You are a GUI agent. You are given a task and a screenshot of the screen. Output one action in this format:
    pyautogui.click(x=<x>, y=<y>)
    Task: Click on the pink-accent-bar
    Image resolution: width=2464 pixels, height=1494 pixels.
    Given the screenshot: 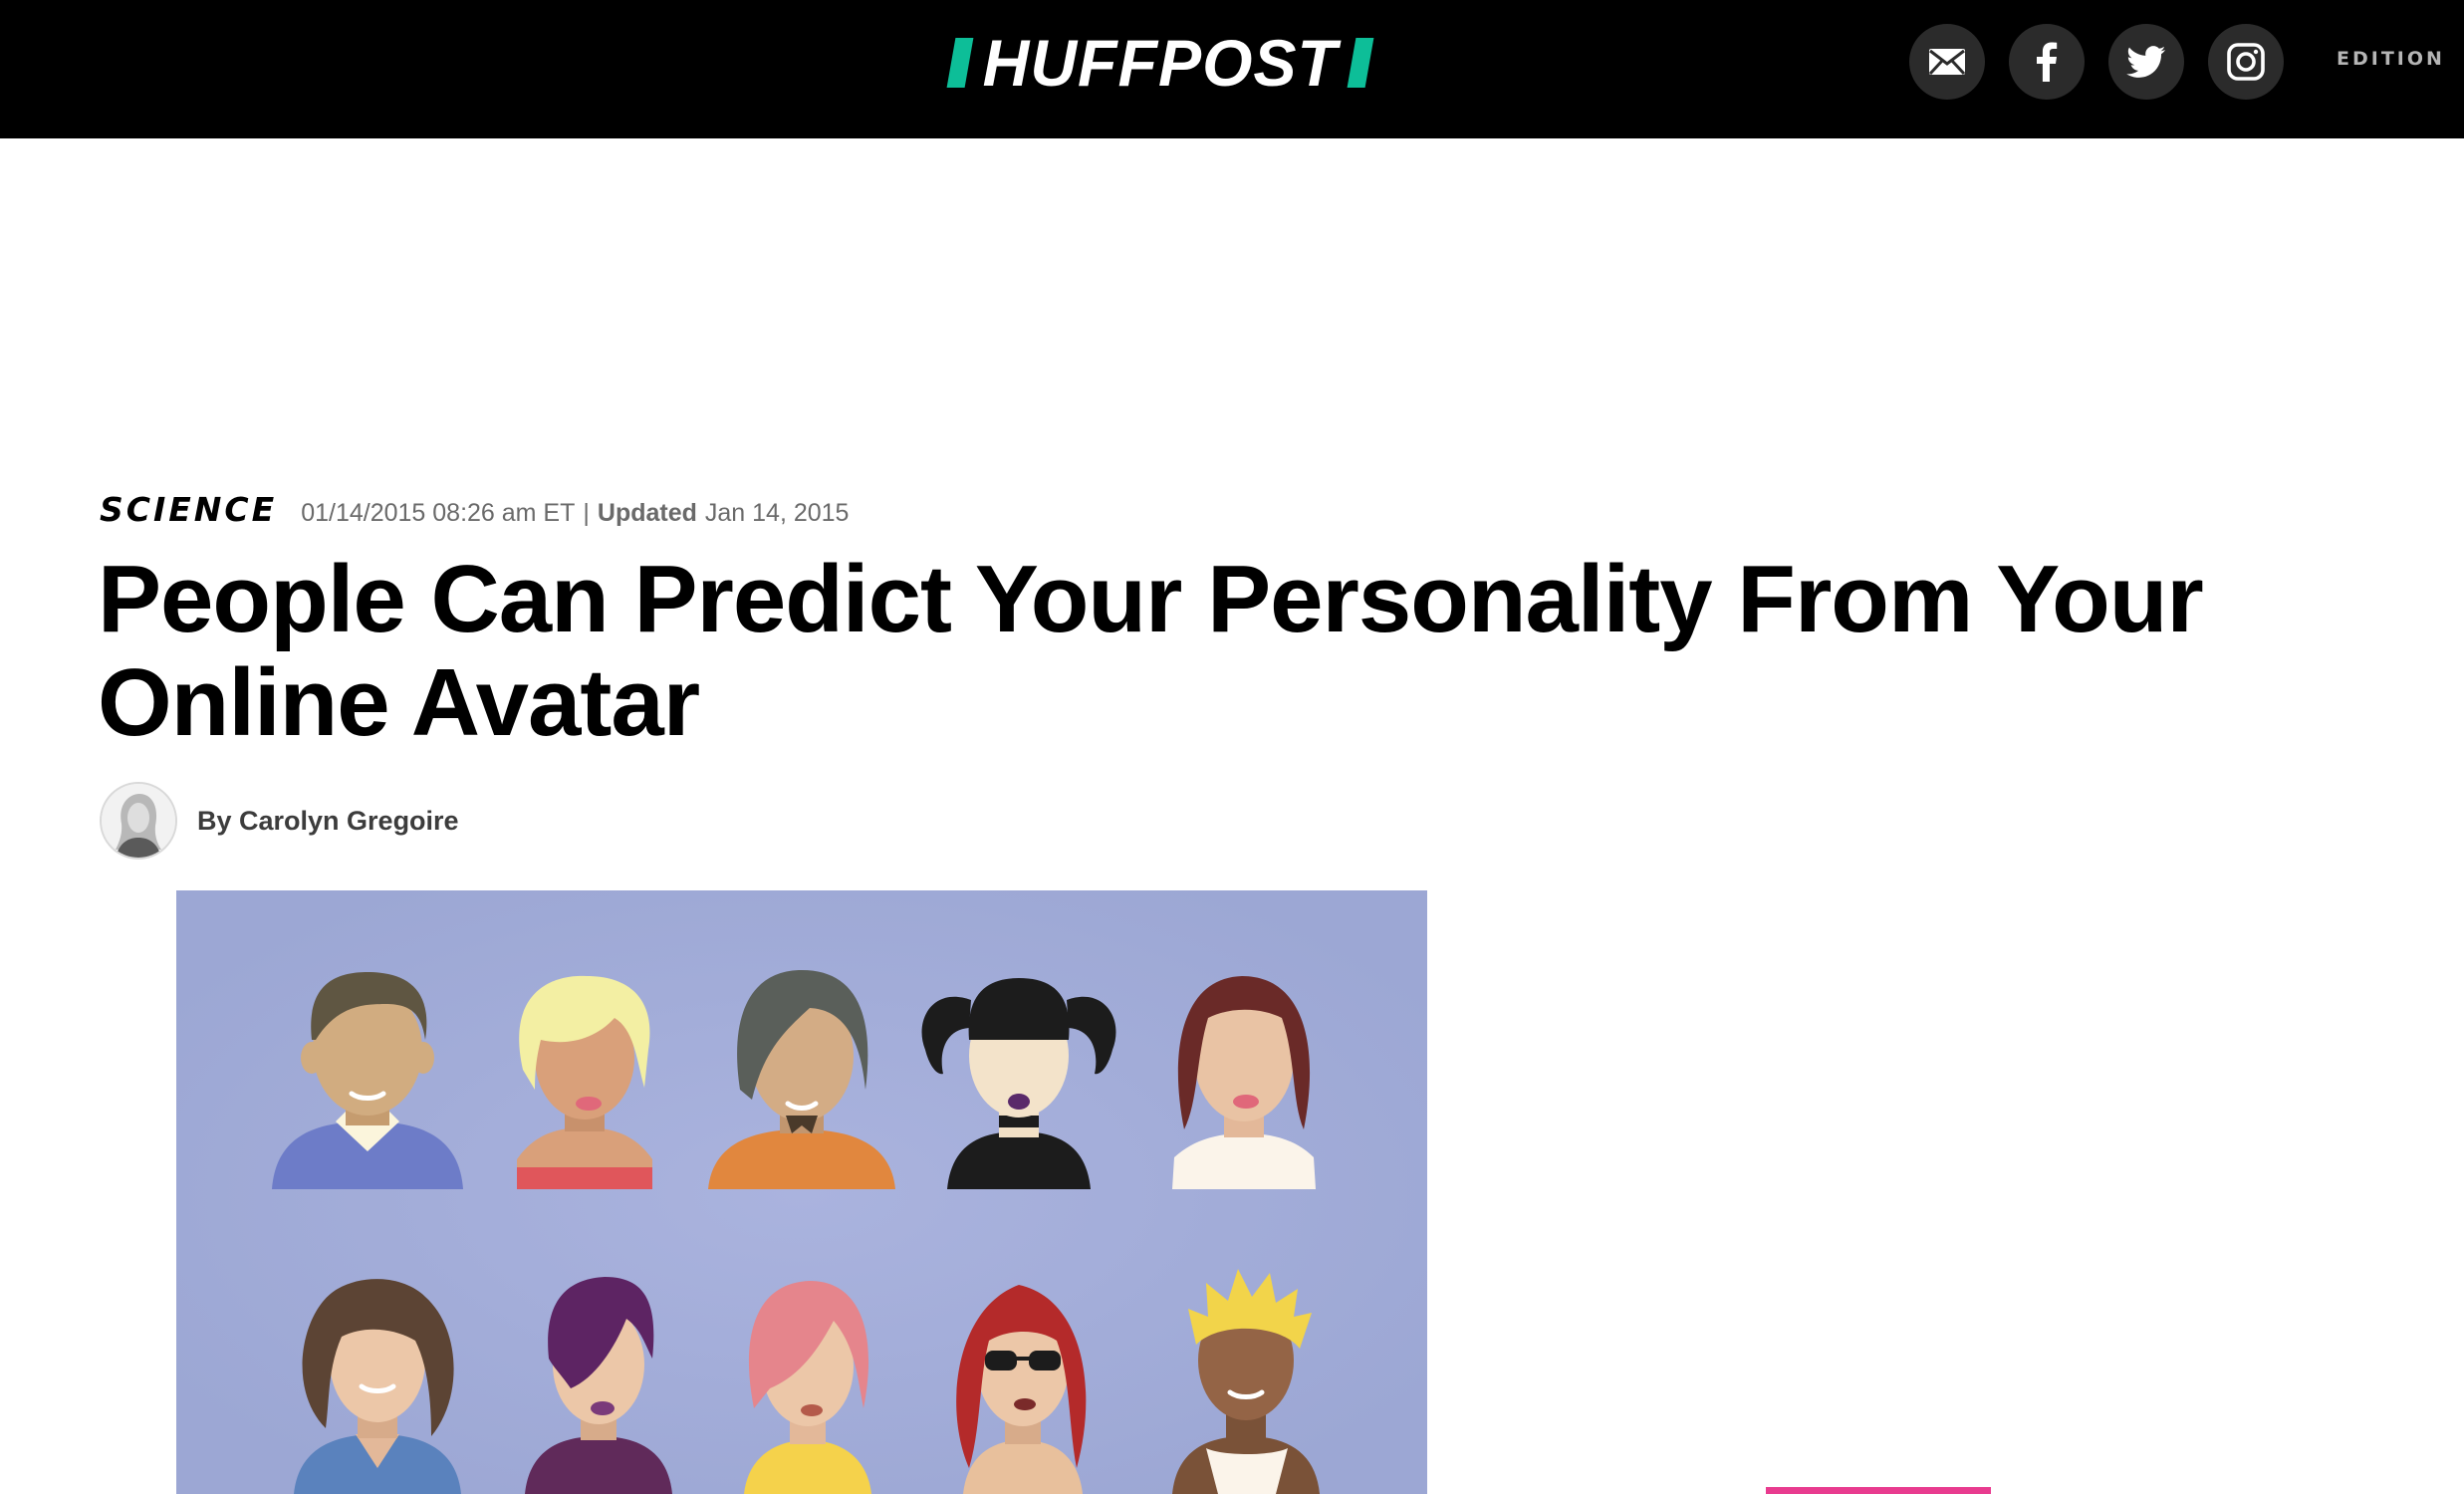 What is the action you would take?
    pyautogui.click(x=1878, y=1490)
    